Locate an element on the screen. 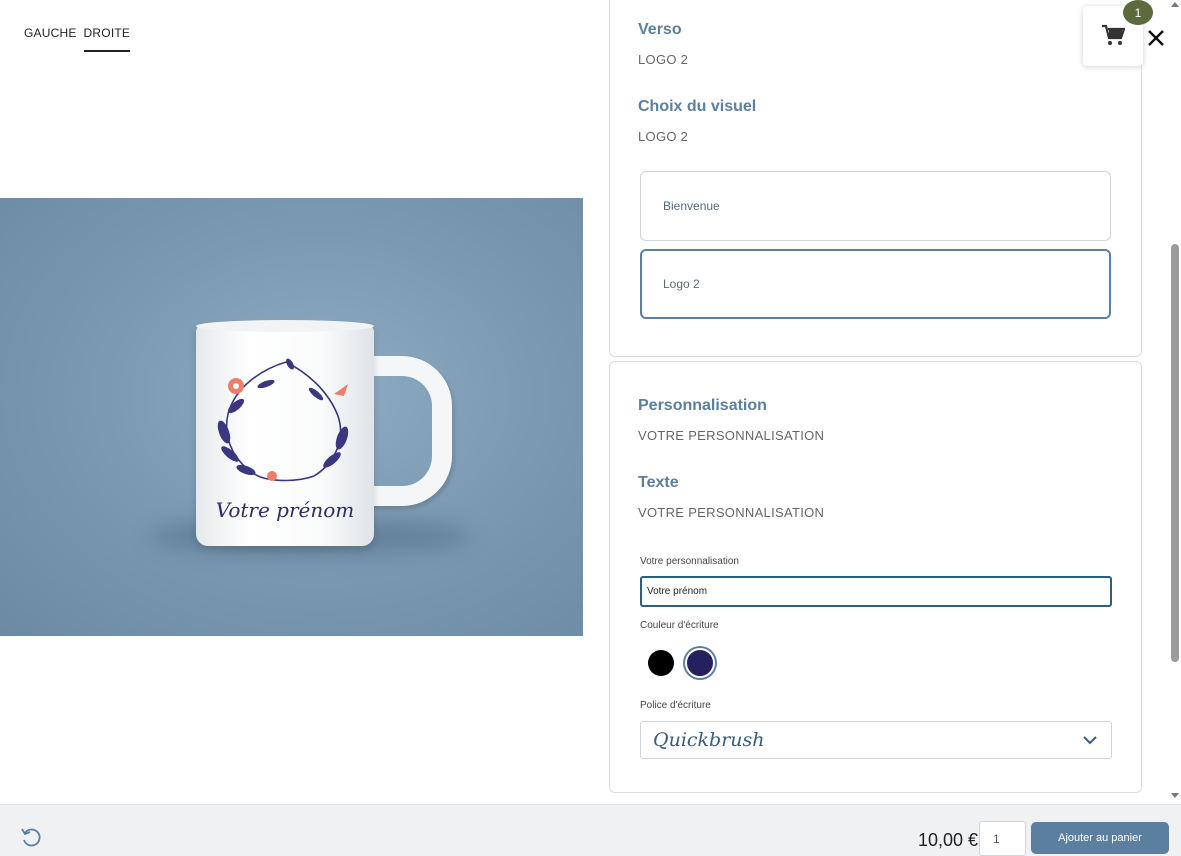  personalisation-input is located at coordinates (876, 591).